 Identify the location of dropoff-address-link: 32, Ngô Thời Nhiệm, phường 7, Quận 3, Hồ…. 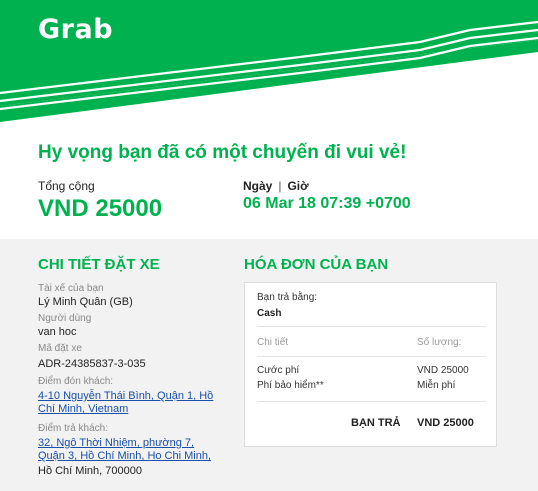
(130, 450).